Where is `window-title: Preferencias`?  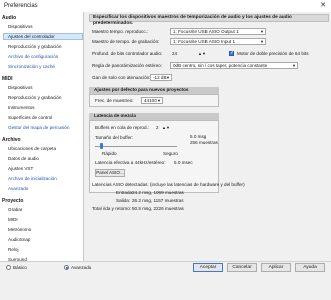
window-title: Preferencias is located at coordinates (21, 6).